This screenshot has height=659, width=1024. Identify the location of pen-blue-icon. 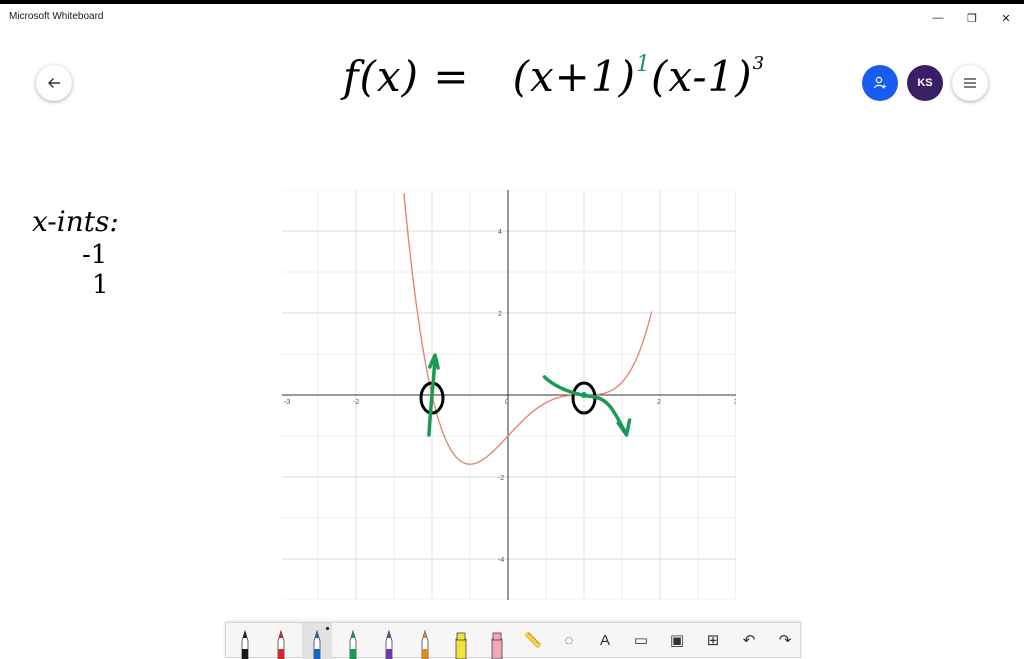
(317, 644).